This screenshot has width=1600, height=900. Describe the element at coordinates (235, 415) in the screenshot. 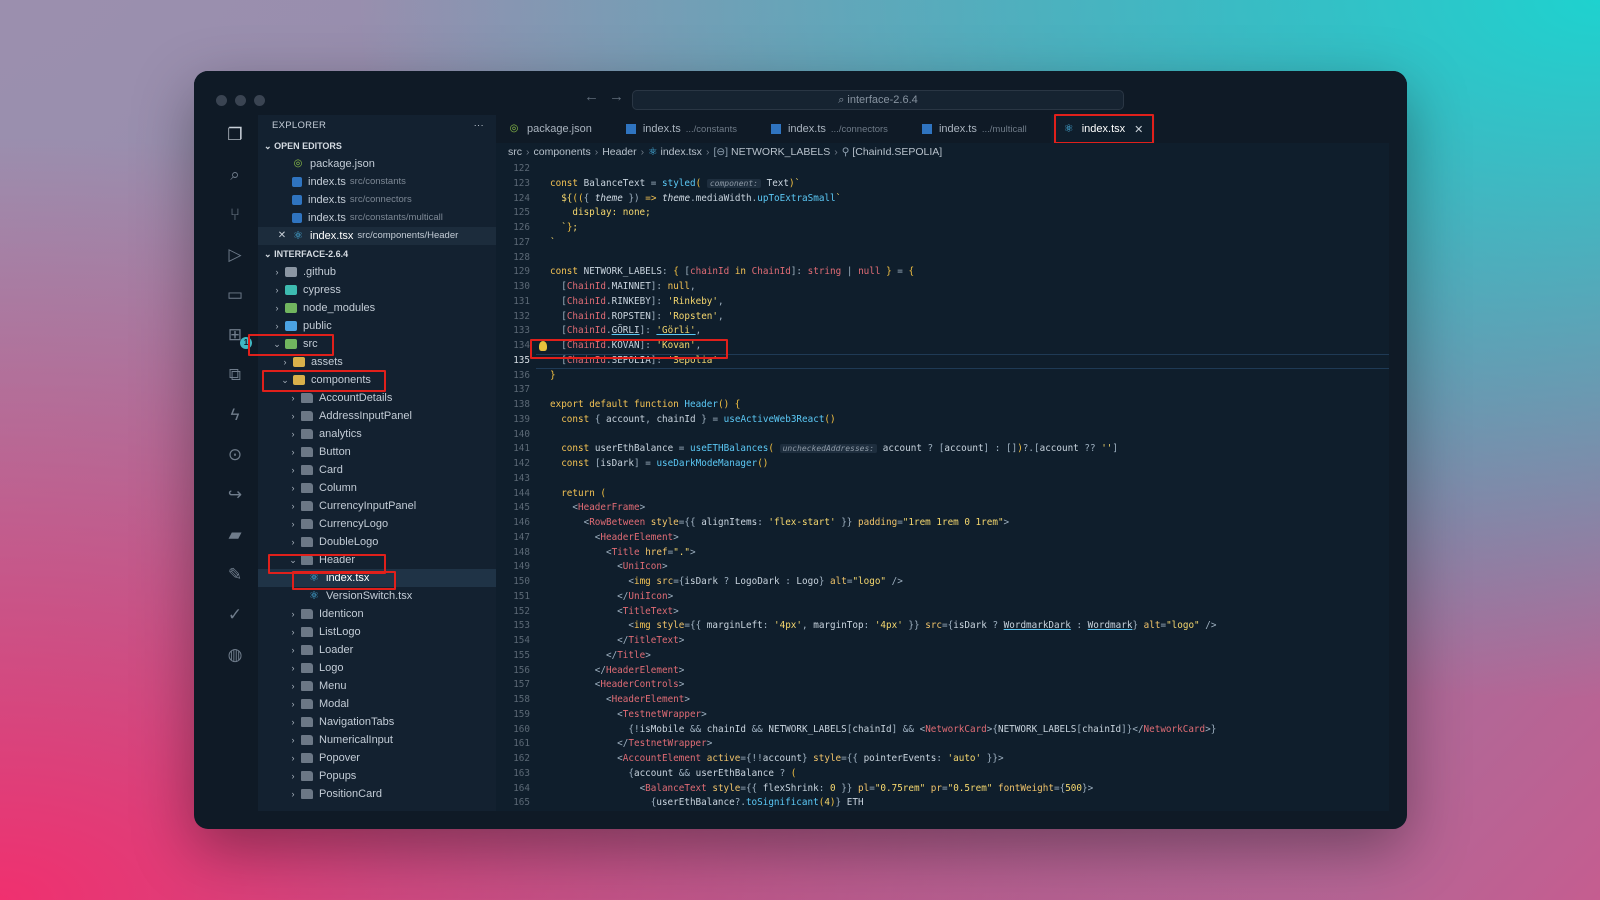

I see `lightning-icon: ϟ` at that location.